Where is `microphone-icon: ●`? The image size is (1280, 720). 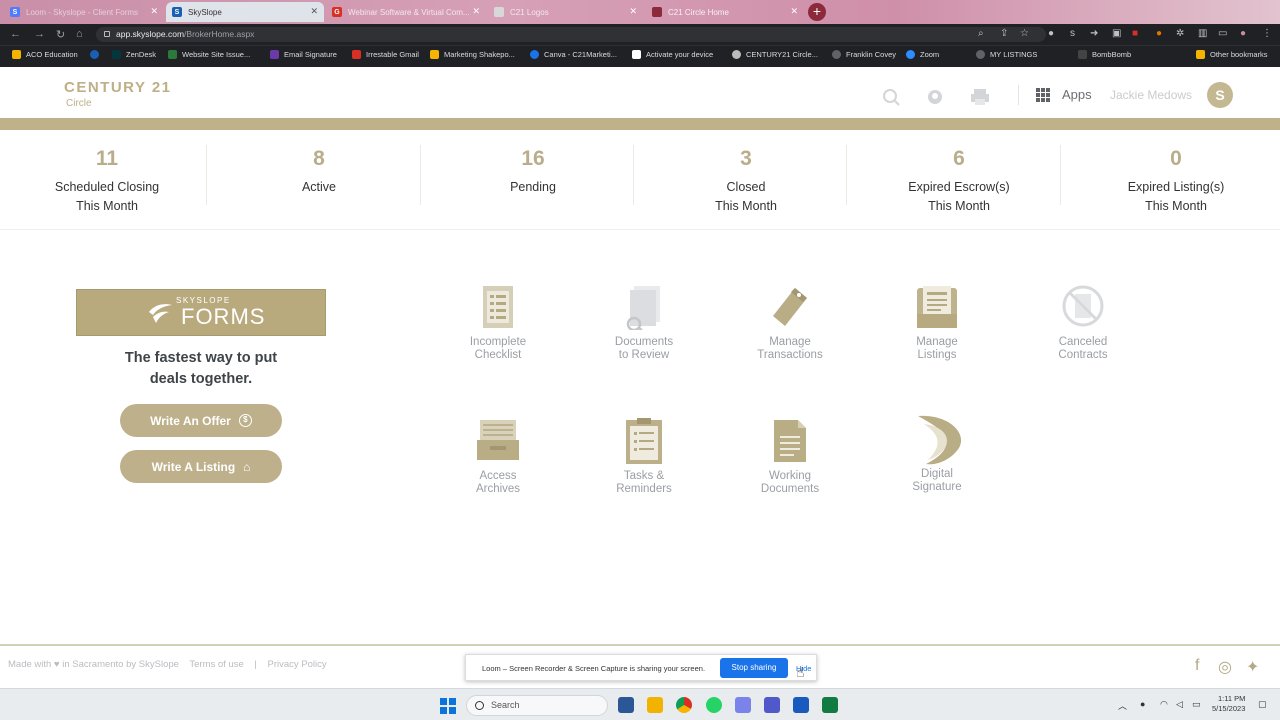
microphone-icon: ● is located at coordinates (1142, 704).